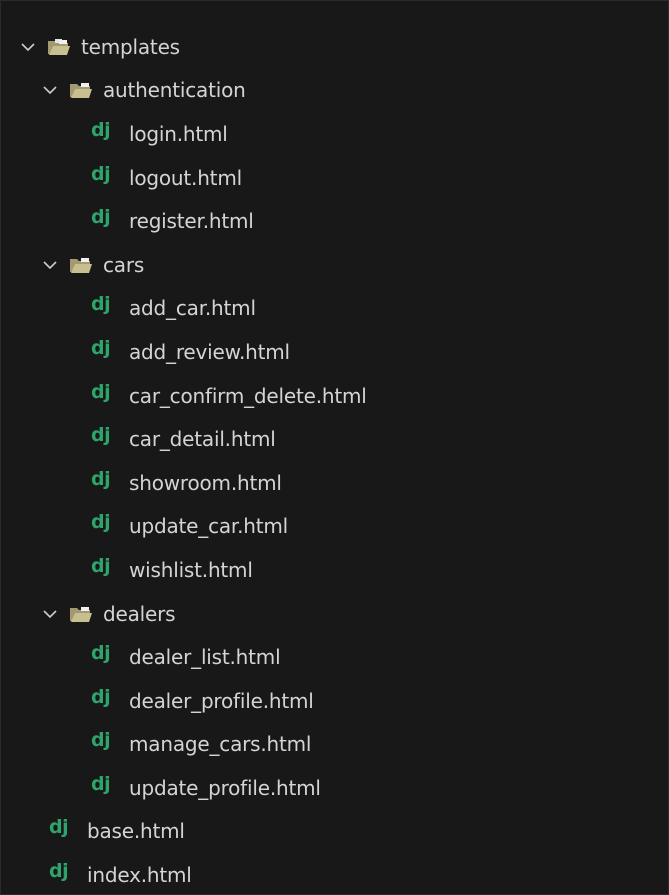 The width and height of the screenshot is (669, 895). What do you see at coordinates (202, 439) in the screenshot?
I see `file-label: car_detail.html` at bounding box center [202, 439].